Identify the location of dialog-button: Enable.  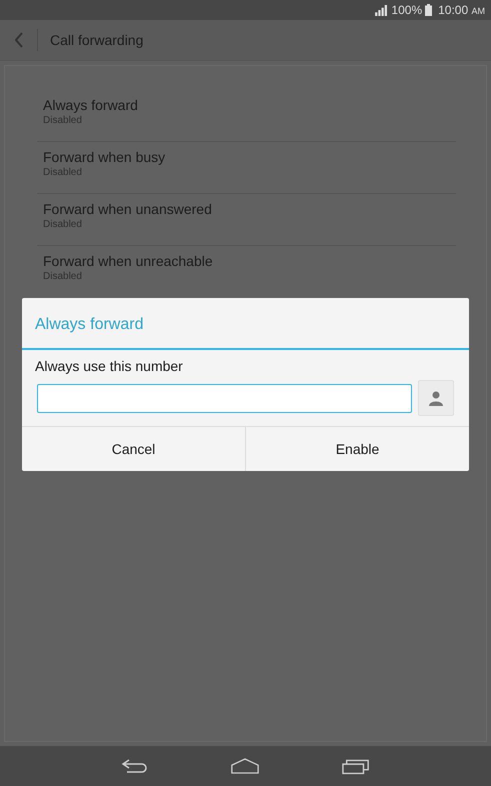
(357, 449).